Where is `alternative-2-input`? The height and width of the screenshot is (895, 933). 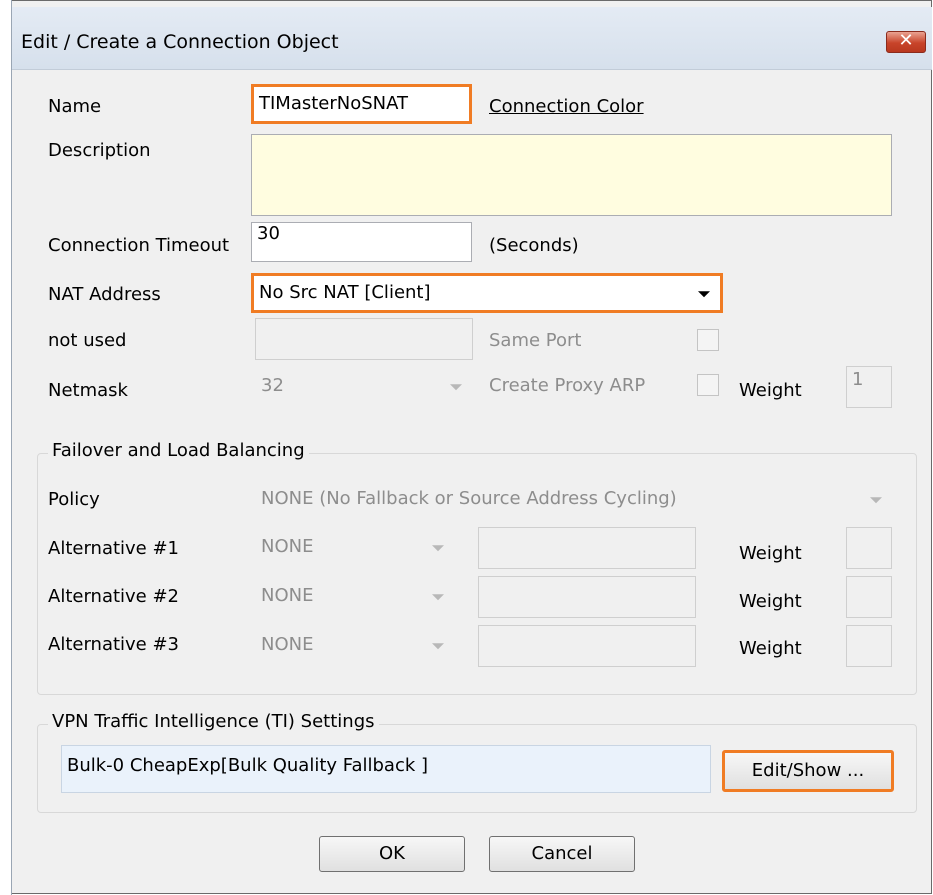 alternative-2-input is located at coordinates (587, 597).